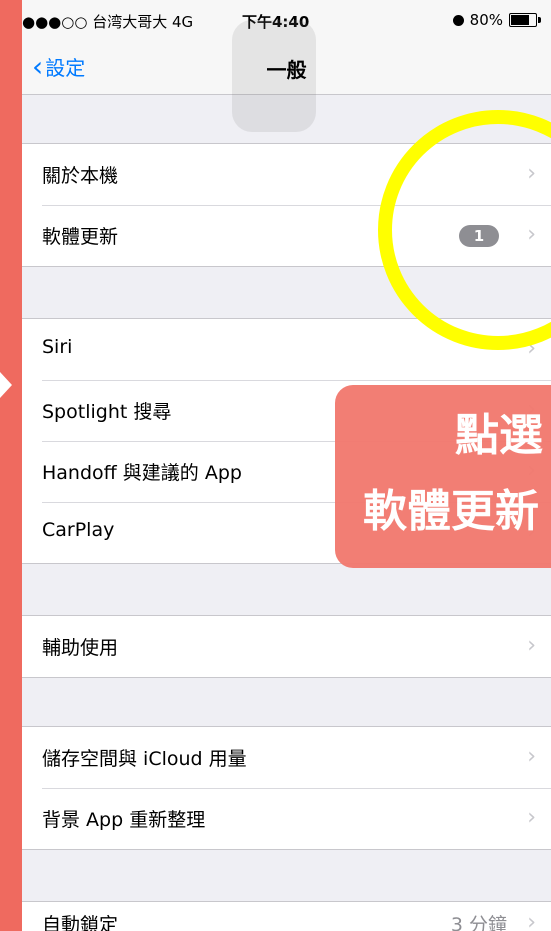 The height and width of the screenshot is (931, 551). Describe the element at coordinates (499, 435) in the screenshot. I see `callout-line-1: 點選` at that location.